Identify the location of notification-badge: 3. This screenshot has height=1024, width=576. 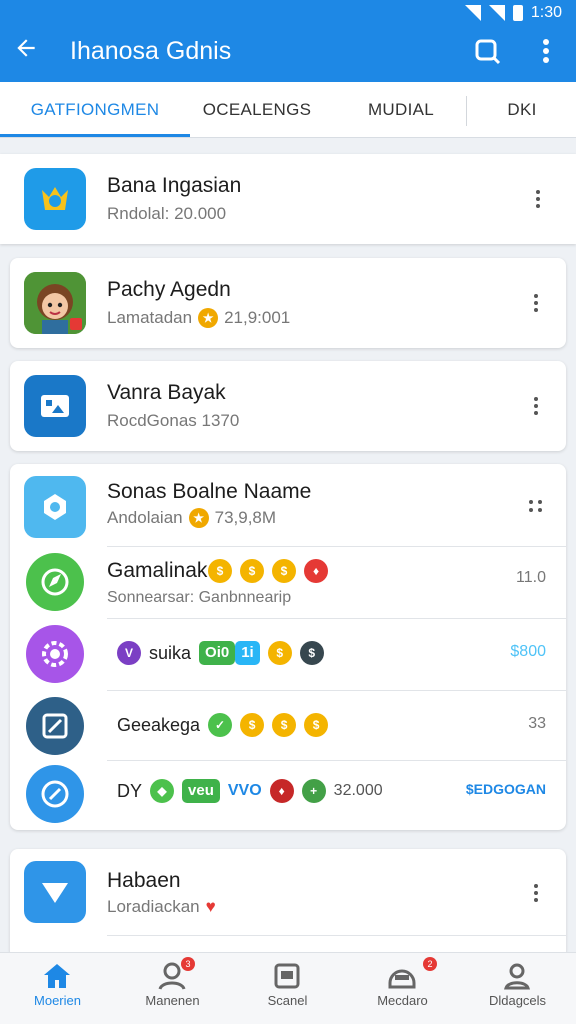
(188, 964).